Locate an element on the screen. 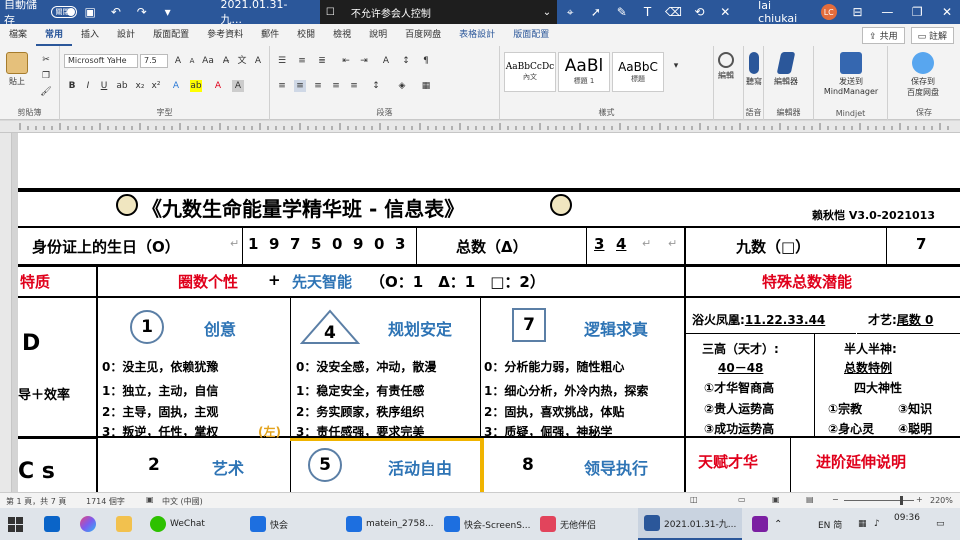 The image size is (960, 540). volume-icon: ♪ is located at coordinates (877, 524).